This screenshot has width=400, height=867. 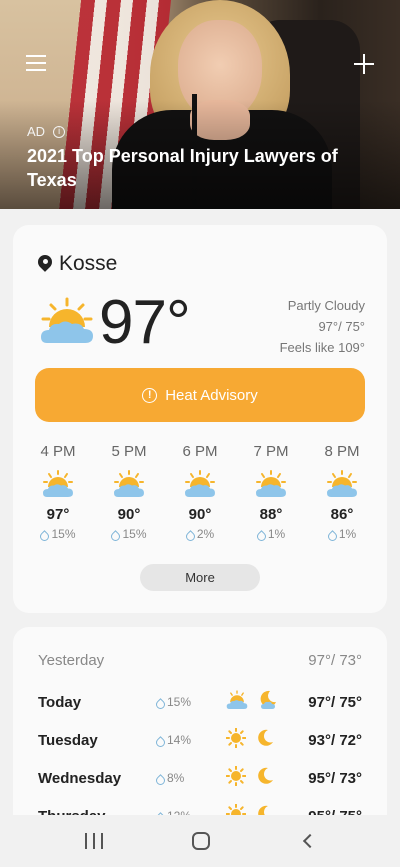 I want to click on daily-row: Wednesday 8% 95°/ 73°, so click(x=200, y=778).